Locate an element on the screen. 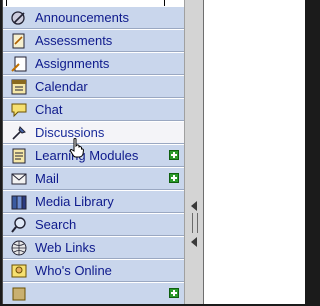 Image resolution: width=320 pixels, height=306 pixels. nav-item-label: Search is located at coordinates (56, 224).